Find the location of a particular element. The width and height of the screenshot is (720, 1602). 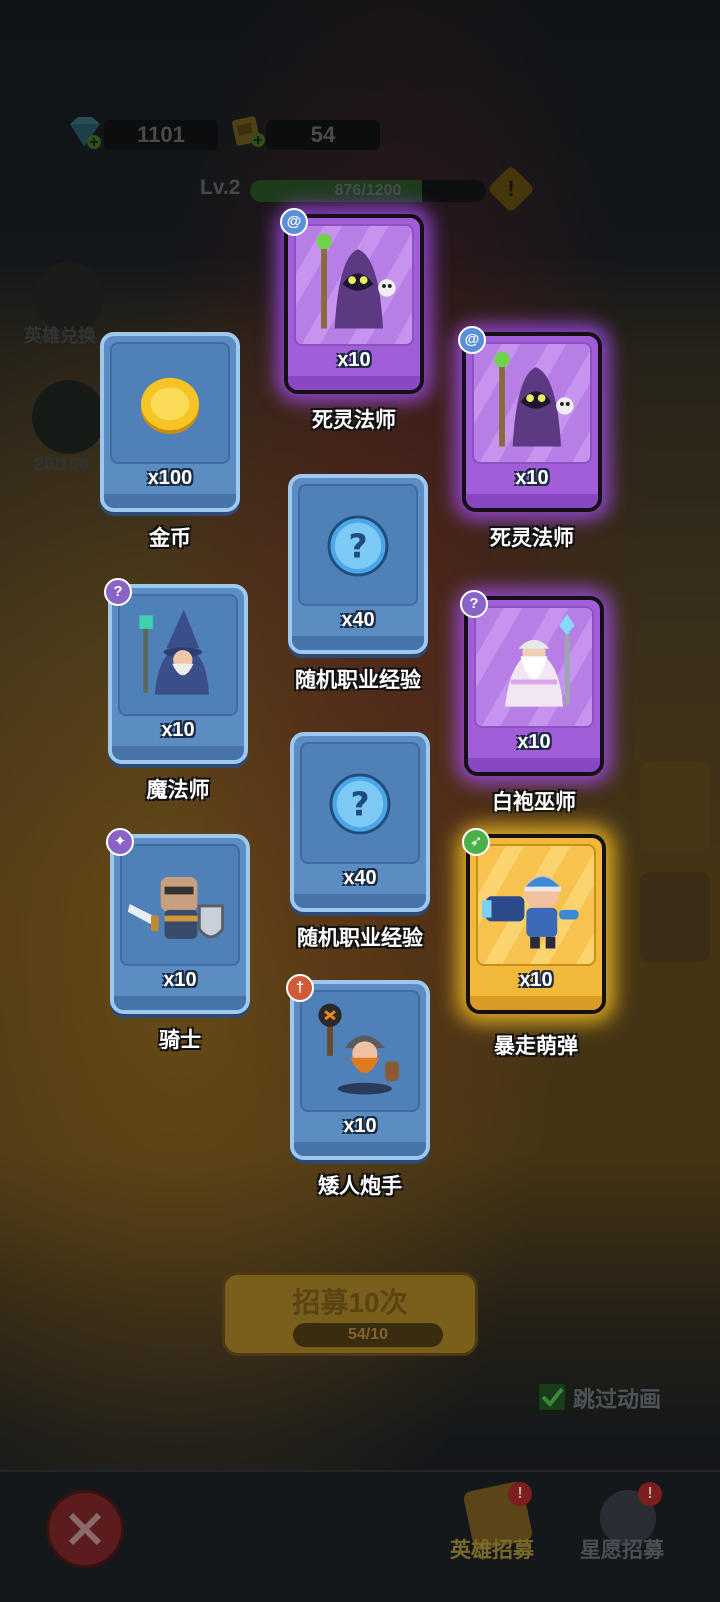

card-name: 魔法师 is located at coordinates (178, 790).